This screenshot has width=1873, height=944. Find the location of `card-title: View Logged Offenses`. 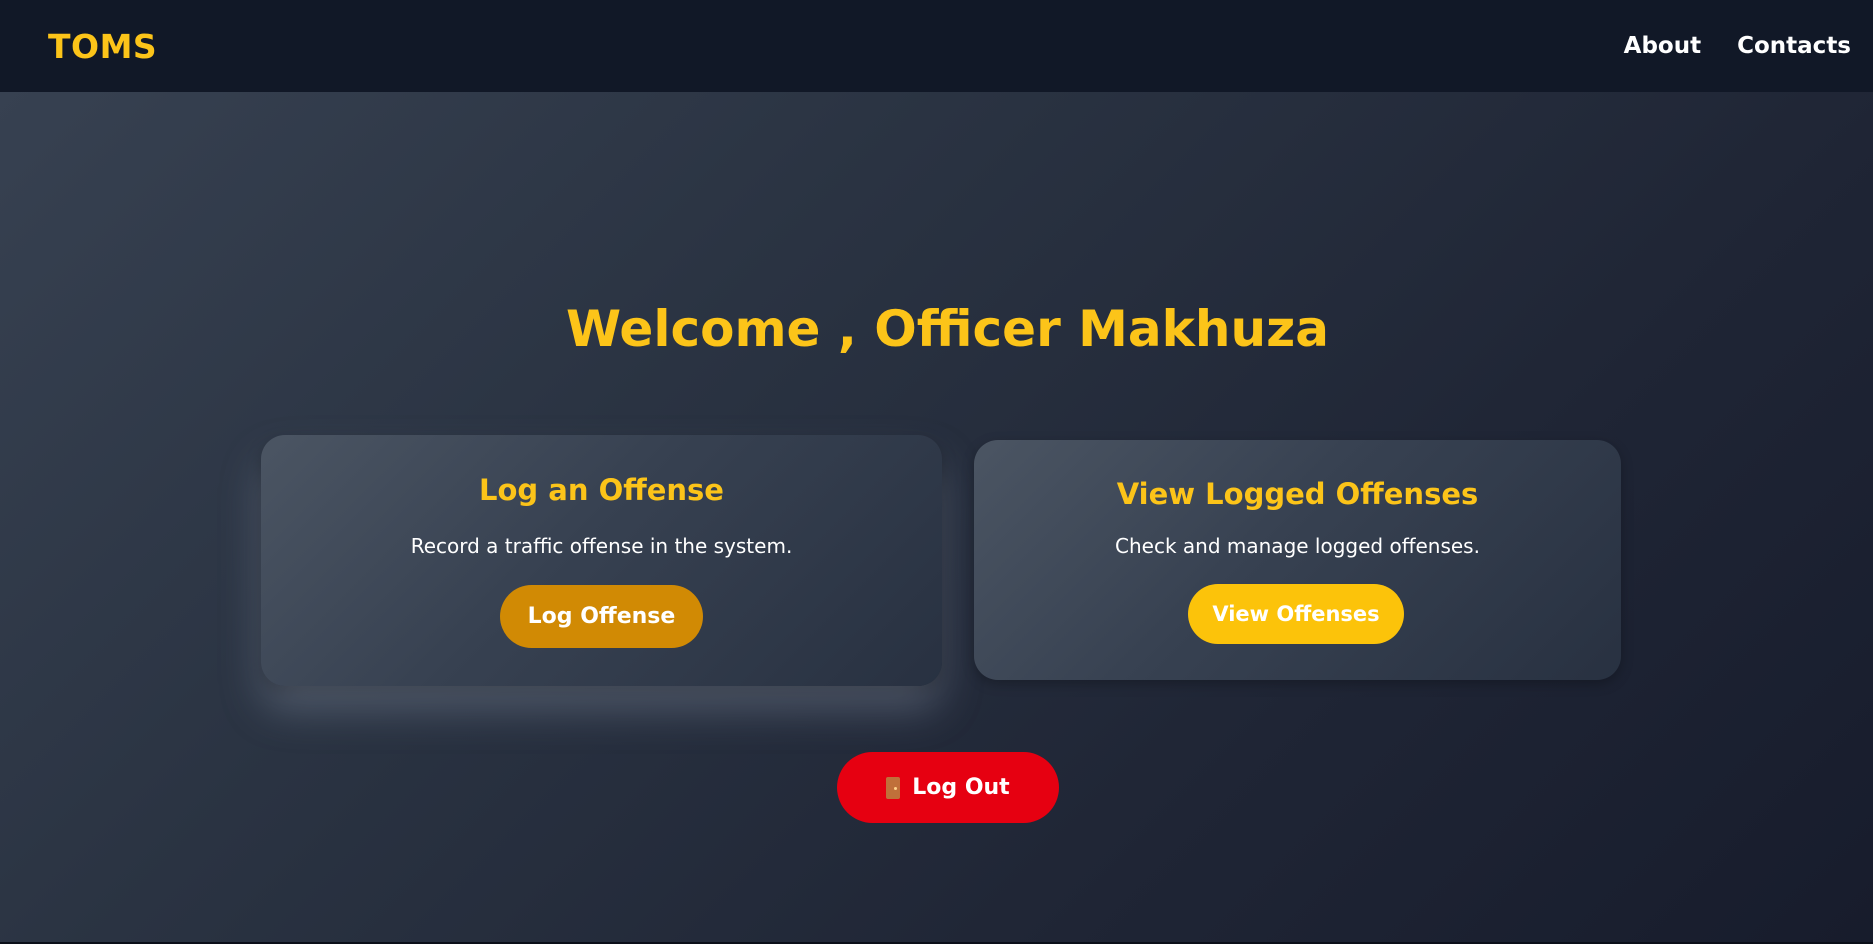

card-title: View Logged Offenses is located at coordinates (1297, 494).